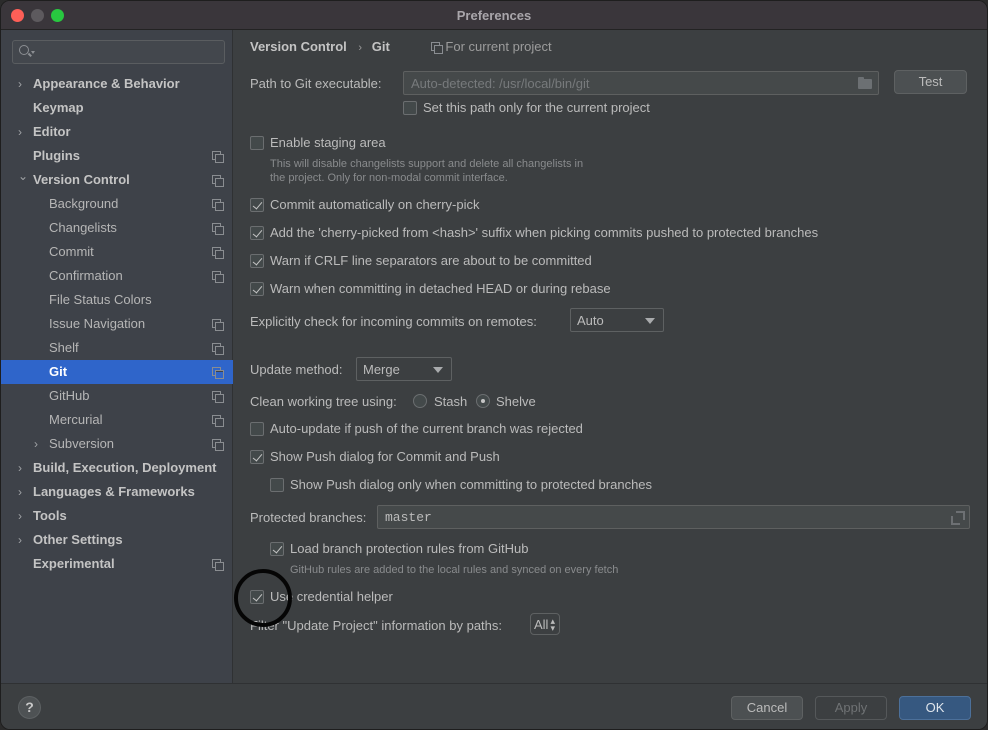  What do you see at coordinates (257, 289) in the screenshot?
I see `warn-detached-head-checkbox` at bounding box center [257, 289].